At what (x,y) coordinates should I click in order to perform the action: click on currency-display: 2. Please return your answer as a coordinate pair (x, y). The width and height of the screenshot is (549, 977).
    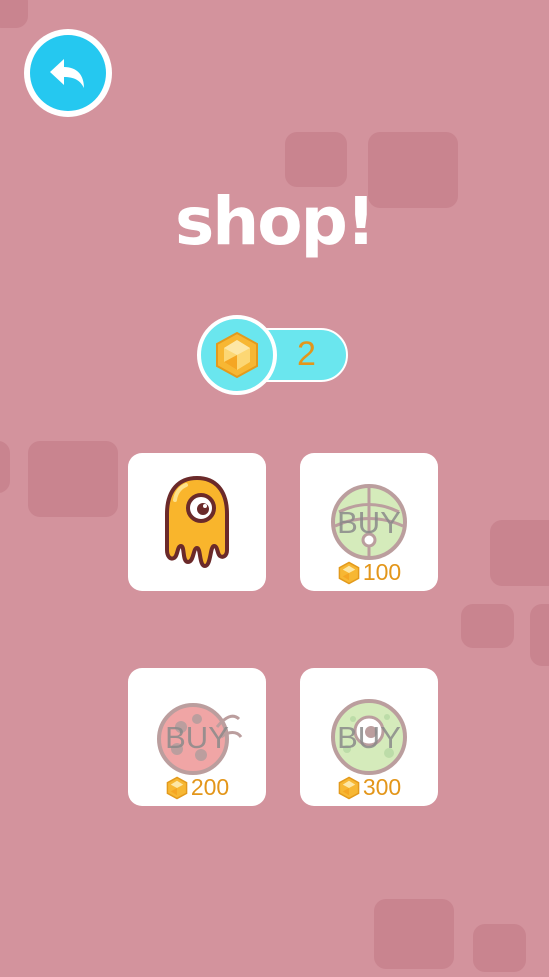
    Looking at the image, I should click on (273, 355).